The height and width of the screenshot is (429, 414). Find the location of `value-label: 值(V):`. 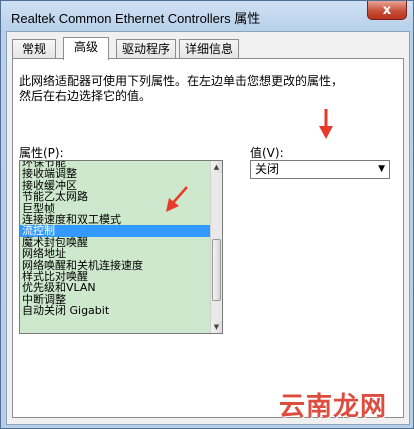

value-label: 值(V): is located at coordinates (267, 153).